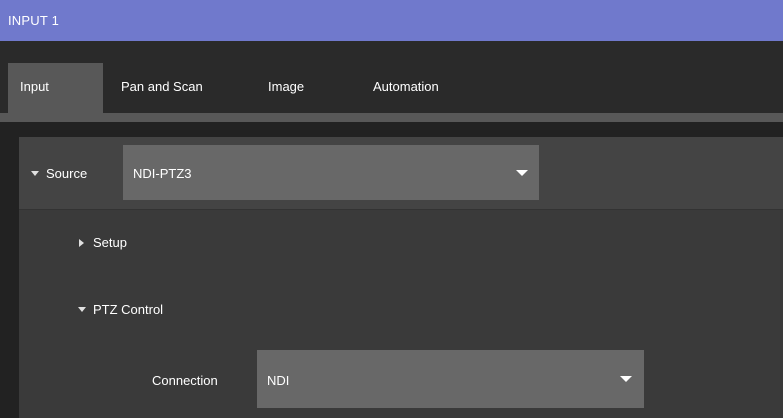  Describe the element at coordinates (278, 380) in the screenshot. I see `connection-dropdown-value: NDI` at that location.